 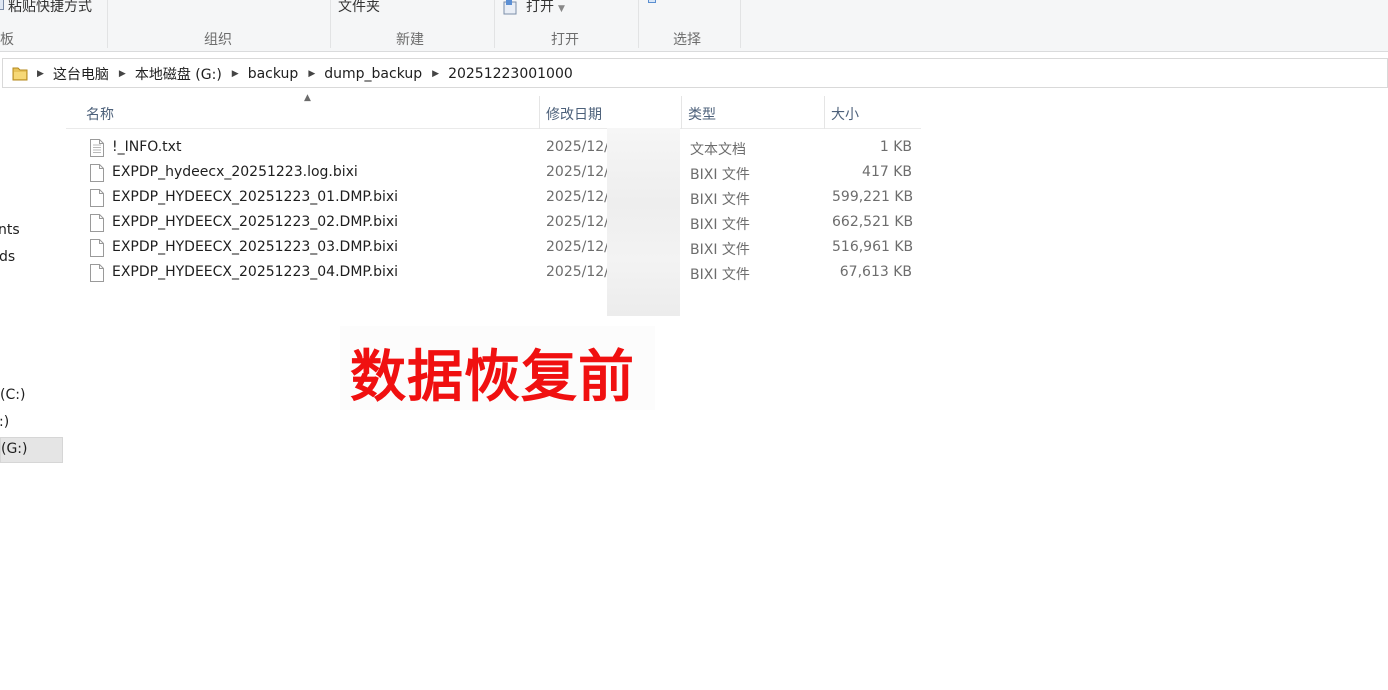 What do you see at coordinates (255, 247) in the screenshot?
I see `file-name: EXPDP_HYDEECX_20251223_03.DMP.bixi` at bounding box center [255, 247].